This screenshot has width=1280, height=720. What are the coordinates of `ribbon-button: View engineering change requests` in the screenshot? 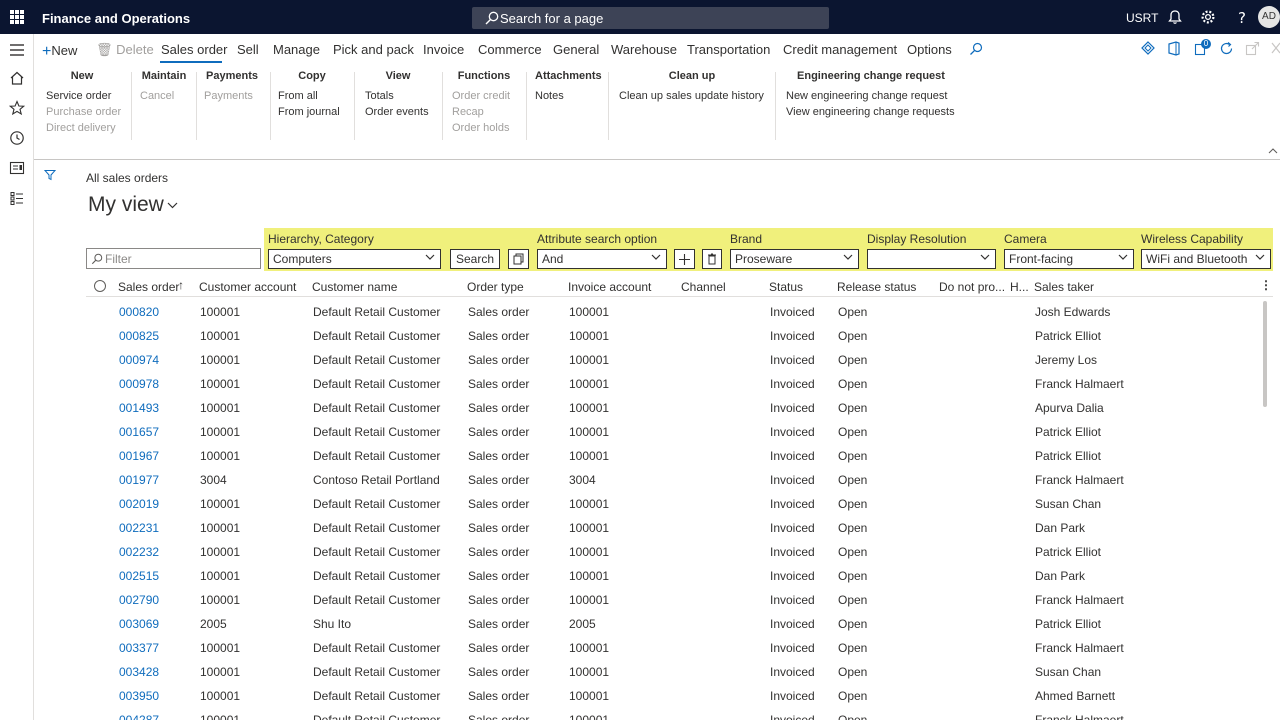 It's located at (871, 112).